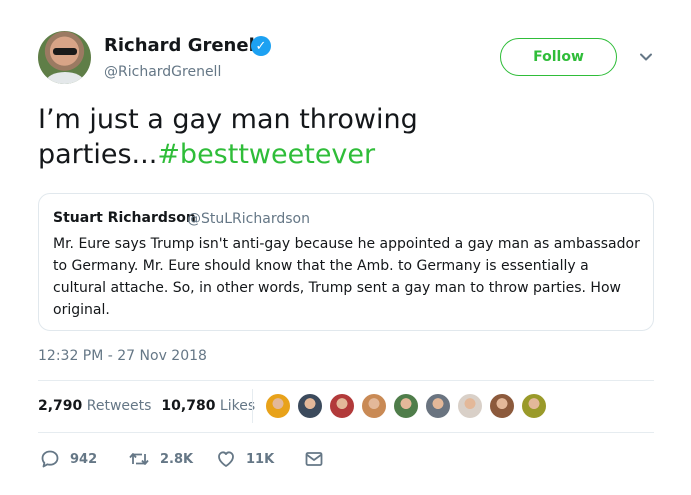  I want to click on avatar-shirt, so click(65, 78).